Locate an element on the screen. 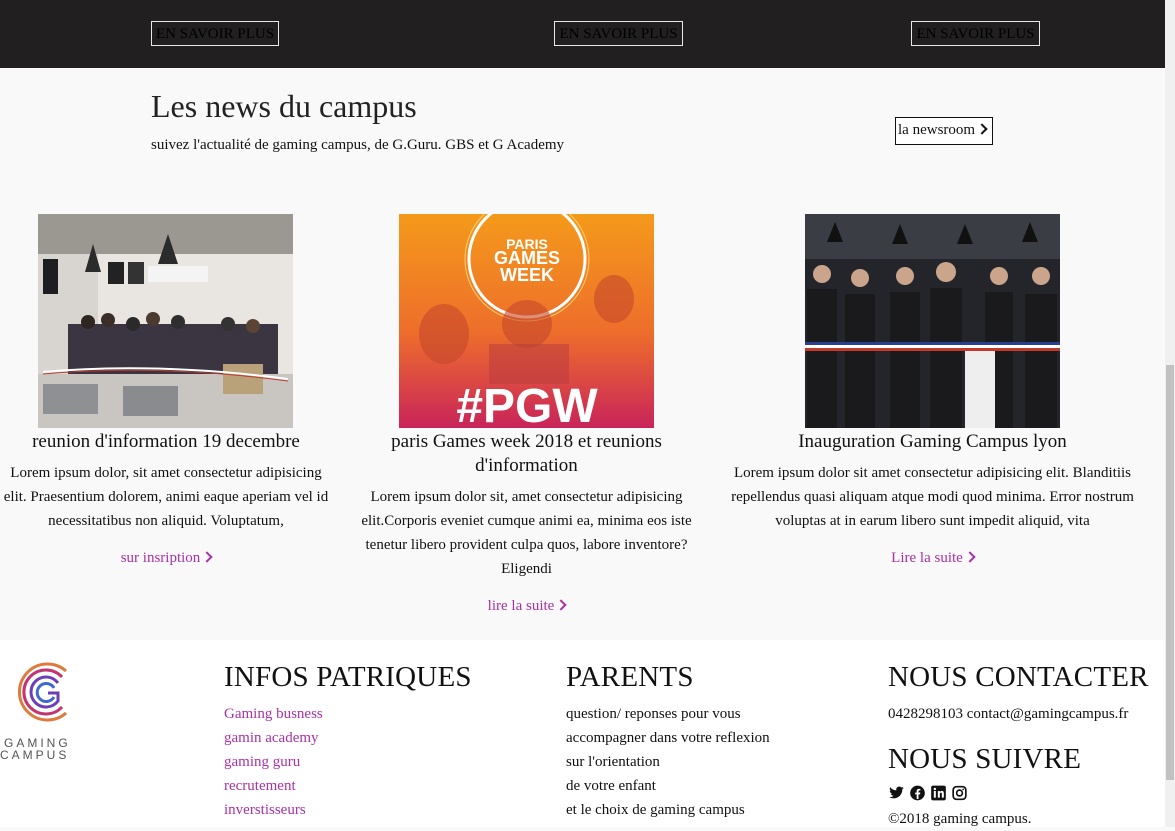  footer-link: recrutement is located at coordinates (273, 786).